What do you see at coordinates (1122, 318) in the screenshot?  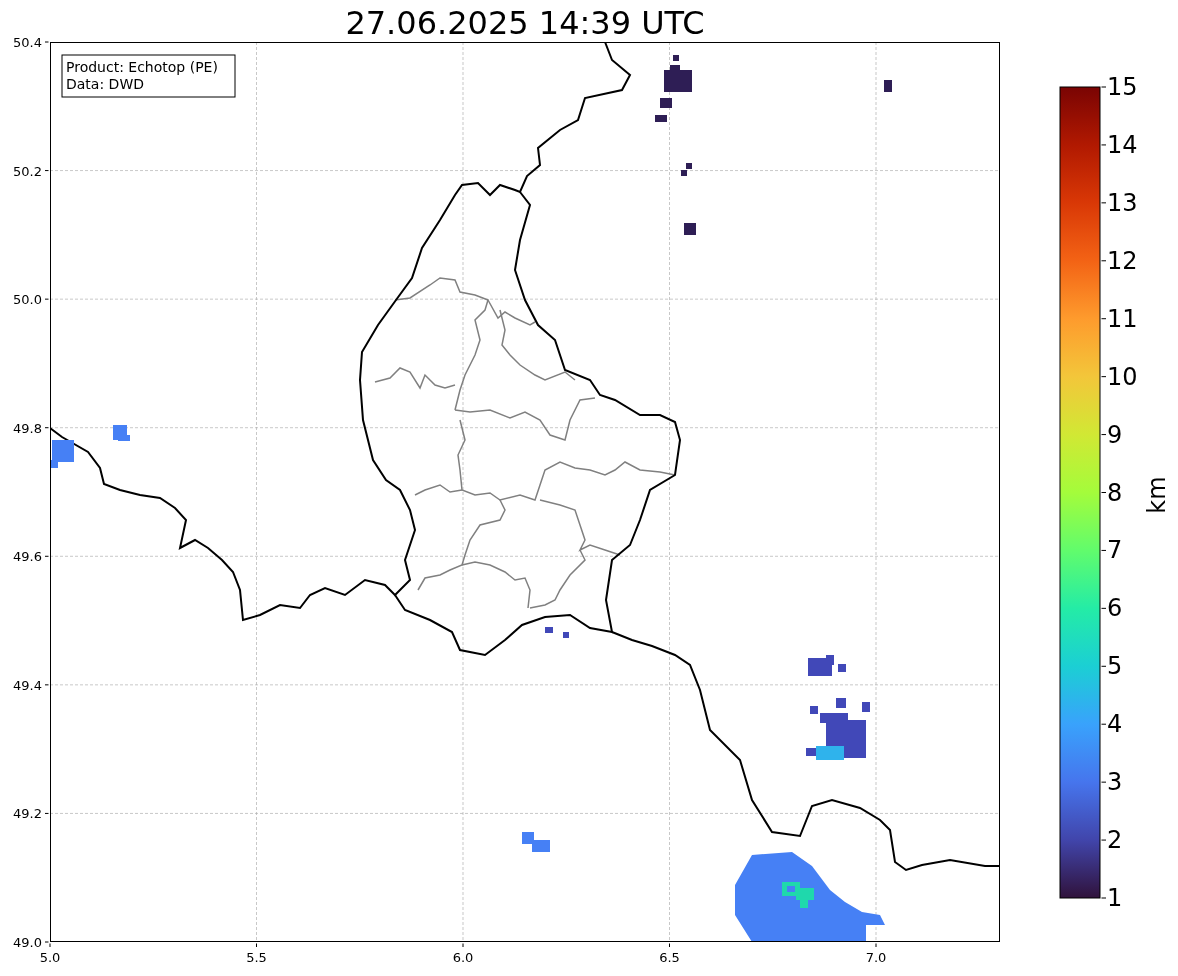 I see `colorbar-tick-label: 11` at bounding box center [1122, 318].